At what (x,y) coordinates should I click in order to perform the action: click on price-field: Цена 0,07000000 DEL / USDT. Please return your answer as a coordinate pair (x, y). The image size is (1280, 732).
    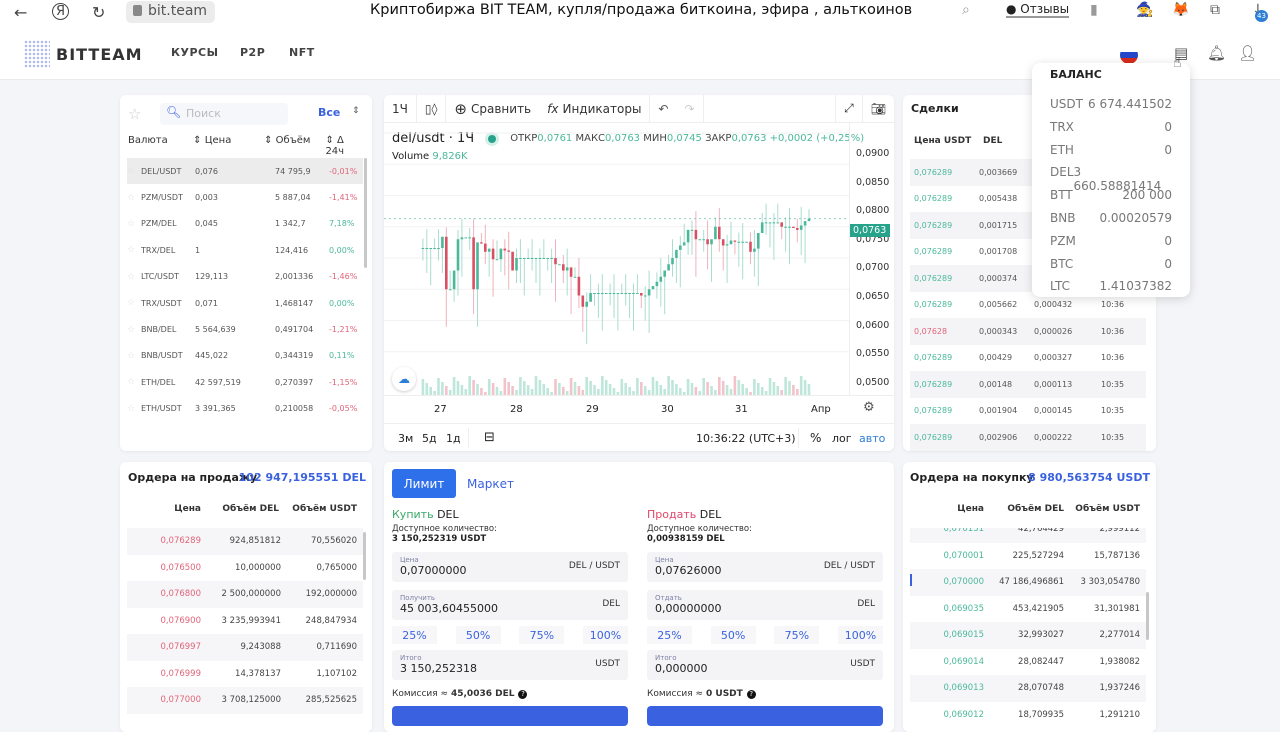
    Looking at the image, I should click on (510, 567).